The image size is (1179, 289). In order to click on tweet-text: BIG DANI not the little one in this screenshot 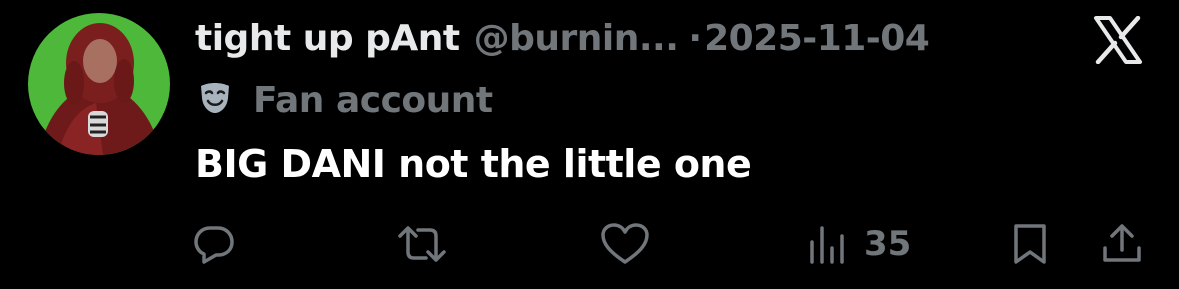, I will do `click(473, 164)`.